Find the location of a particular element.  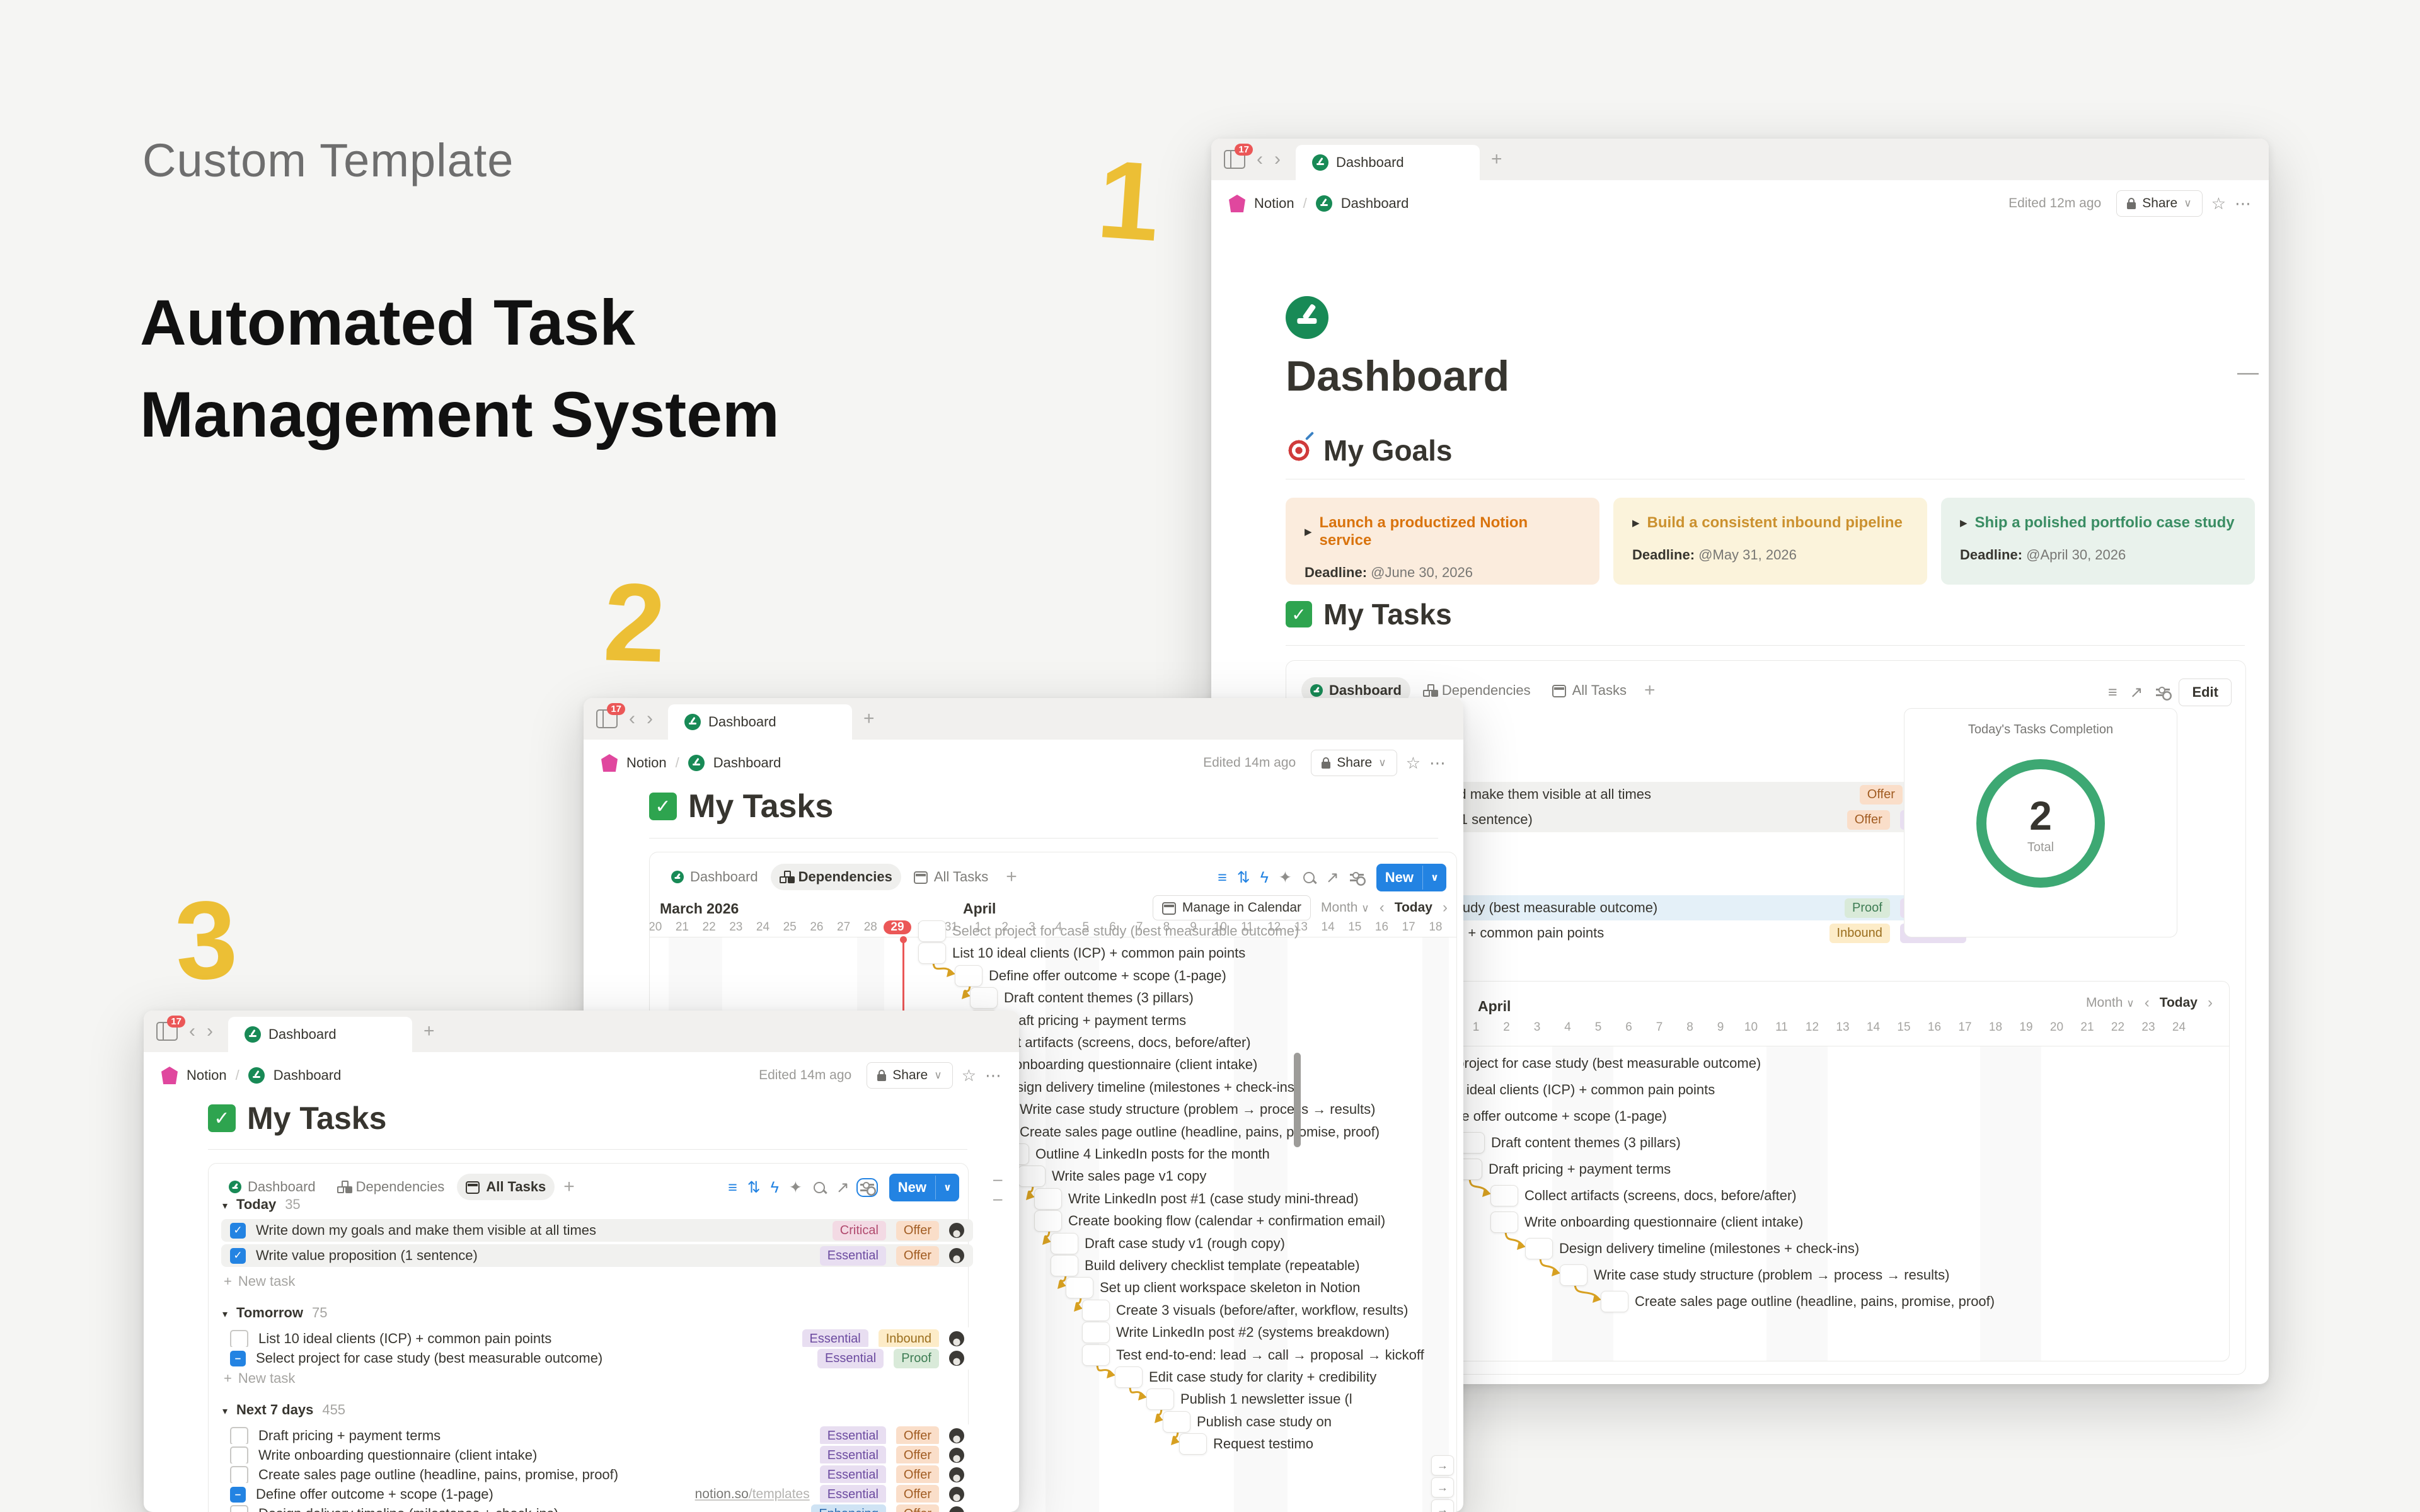

timeline-task: Draft case study v1 (rough copy) is located at coordinates (1168, 1243).